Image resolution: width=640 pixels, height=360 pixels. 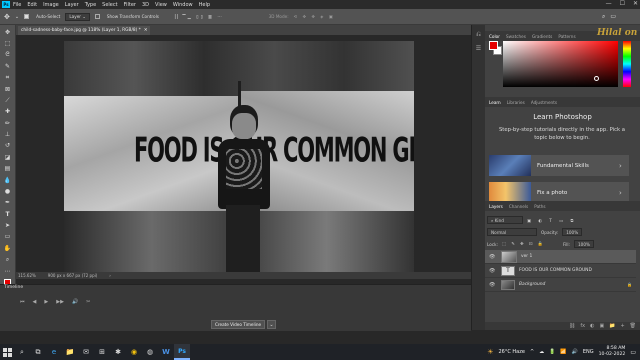 What do you see at coordinates (493, 45) in the screenshot?
I see `foreground-color-swatch` at bounding box center [493, 45].